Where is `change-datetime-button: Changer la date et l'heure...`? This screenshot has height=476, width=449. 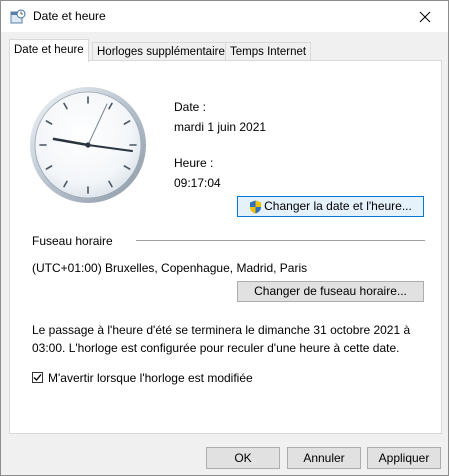 change-datetime-button: Changer la date et l'heure... is located at coordinates (330, 206).